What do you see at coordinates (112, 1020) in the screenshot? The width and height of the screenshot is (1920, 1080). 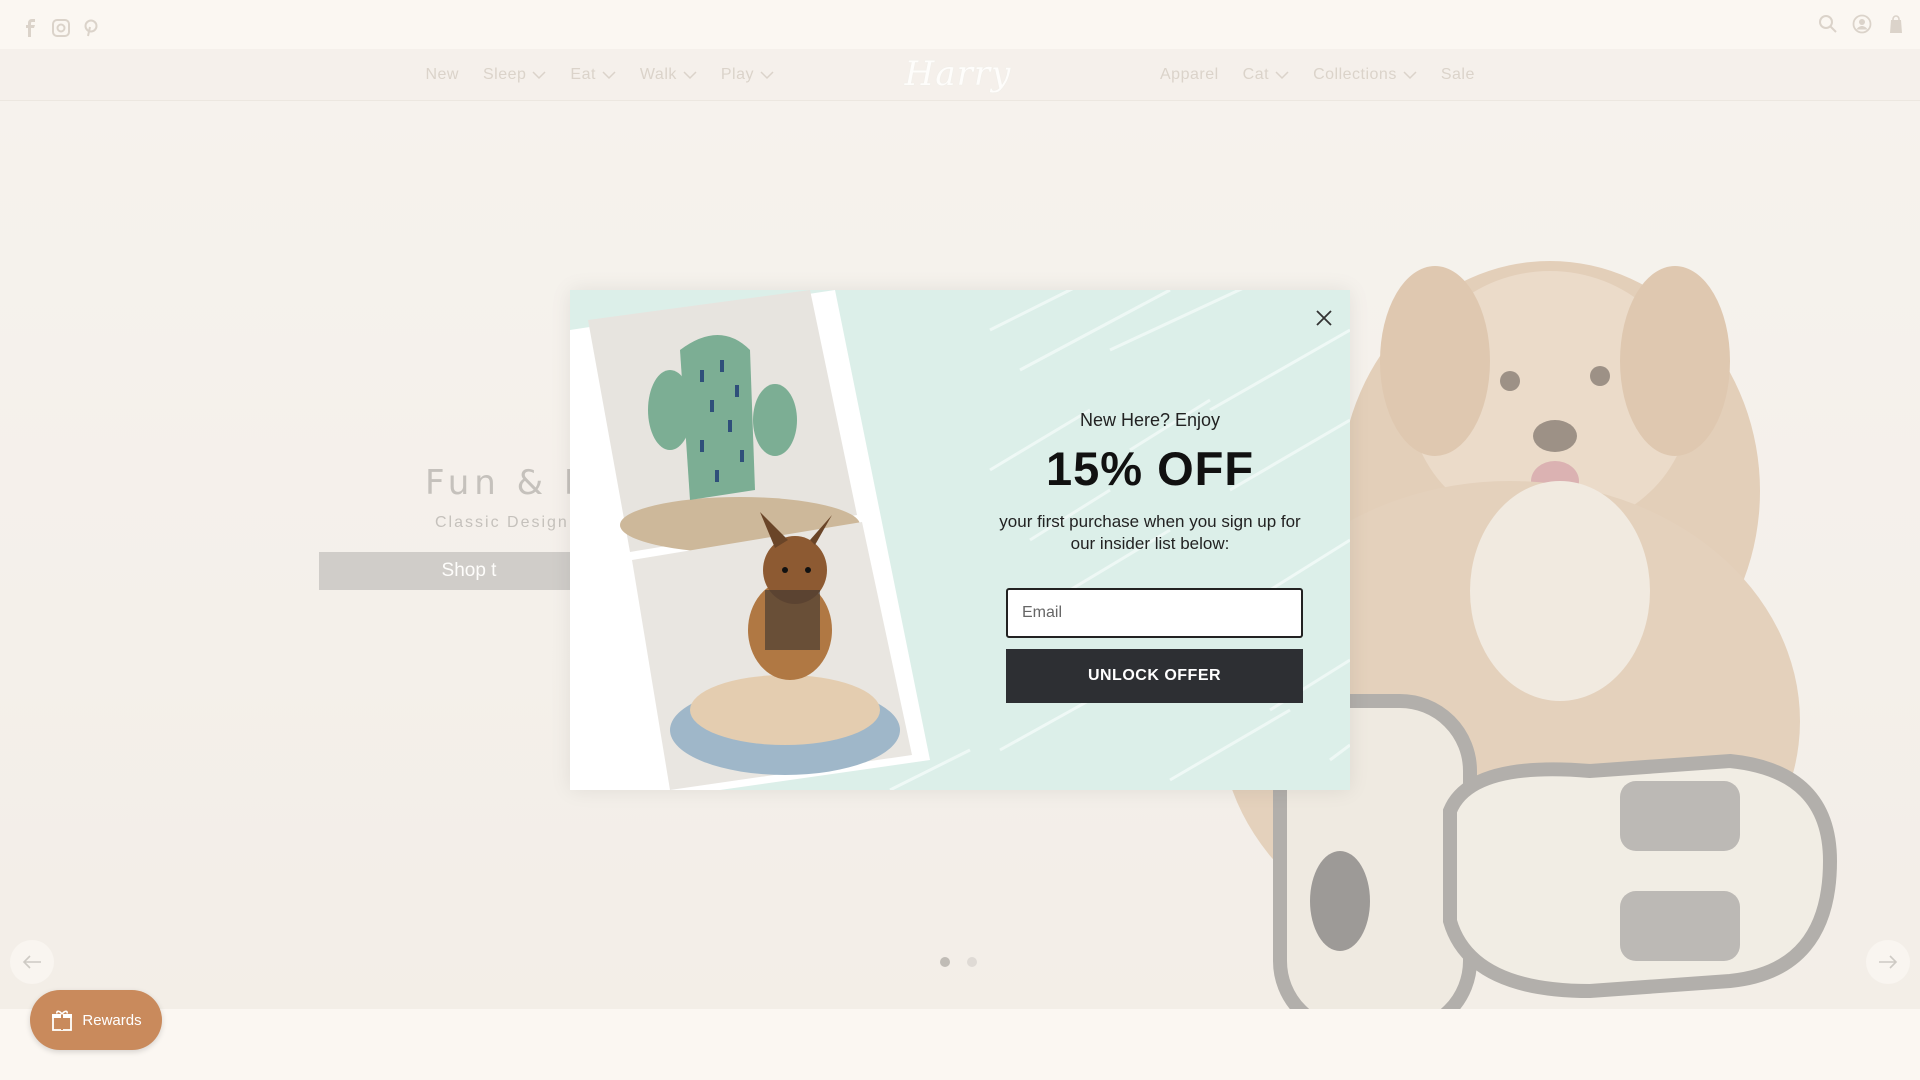 I see `rewards-label: Rewards` at bounding box center [112, 1020].